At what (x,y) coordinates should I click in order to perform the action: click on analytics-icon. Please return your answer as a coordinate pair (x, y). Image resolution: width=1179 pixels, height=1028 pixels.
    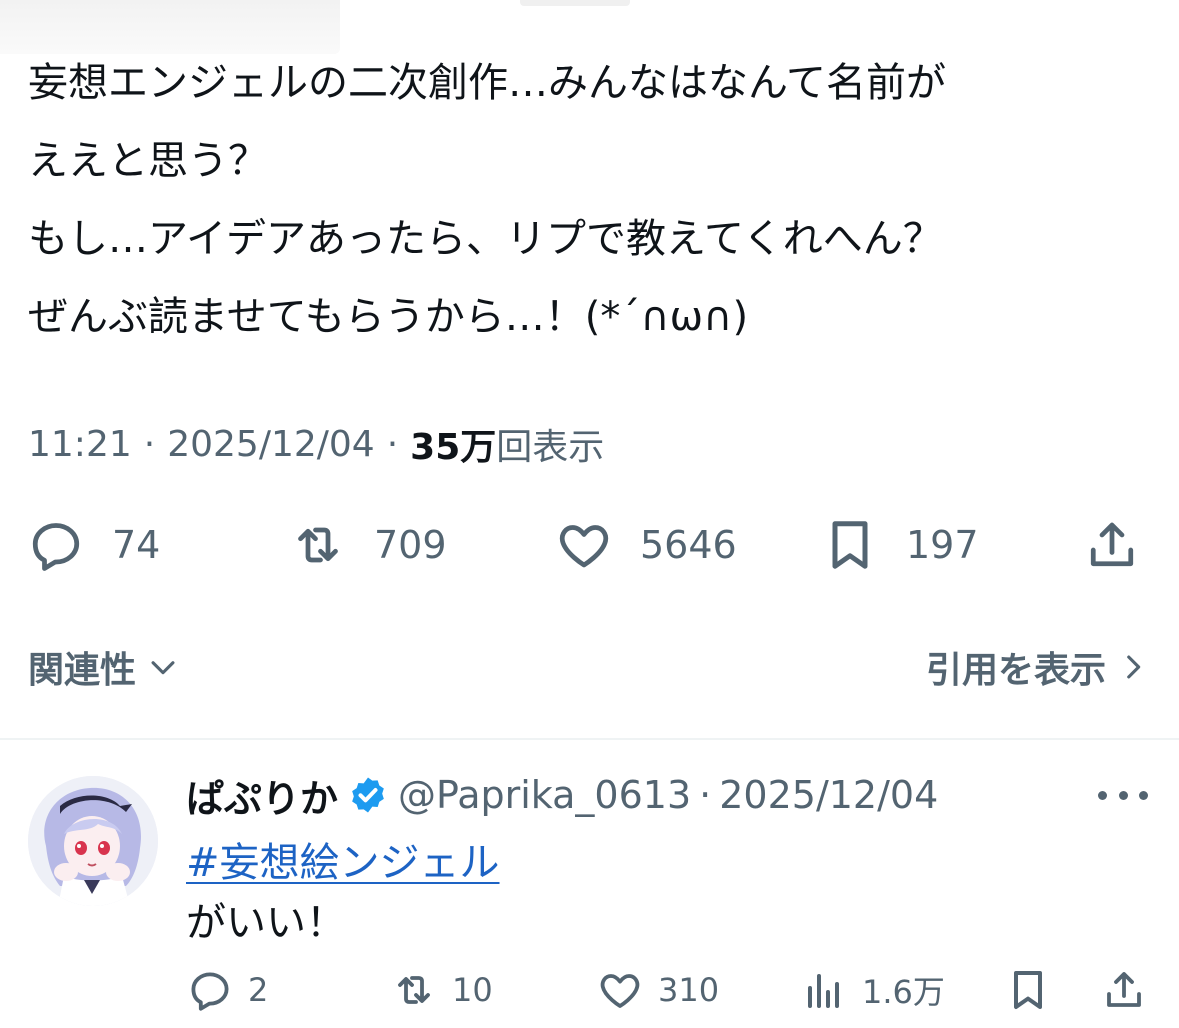
    Looking at the image, I should click on (823, 991).